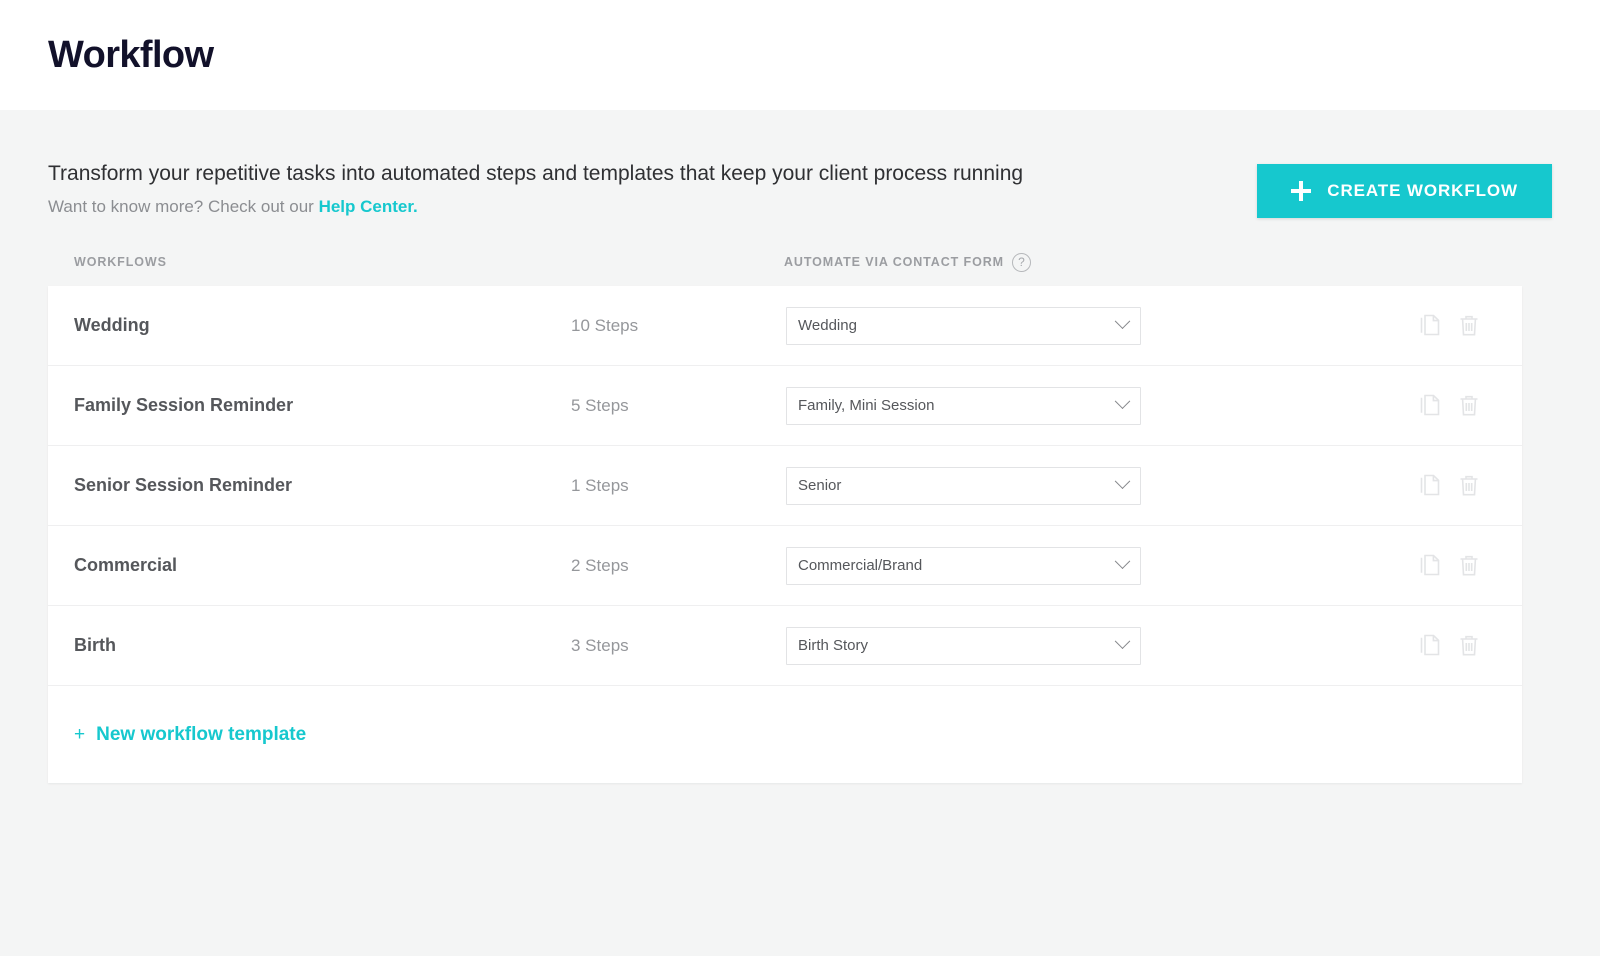 This screenshot has height=956, width=1600. I want to click on workflow-steps-count: 2 Steps, so click(600, 565).